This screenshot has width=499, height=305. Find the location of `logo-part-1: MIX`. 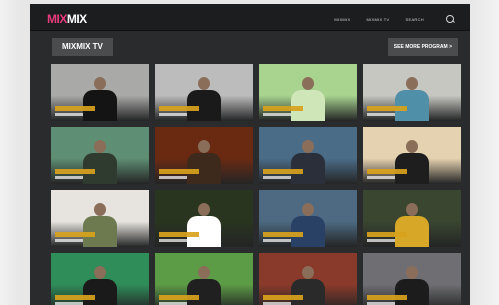

logo-part-1: MIX is located at coordinates (57, 19).